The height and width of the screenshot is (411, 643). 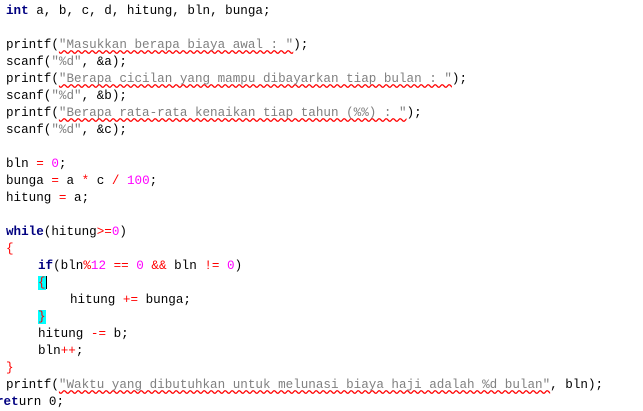 I want to click on call-end: , &c);, so click(x=104, y=130).